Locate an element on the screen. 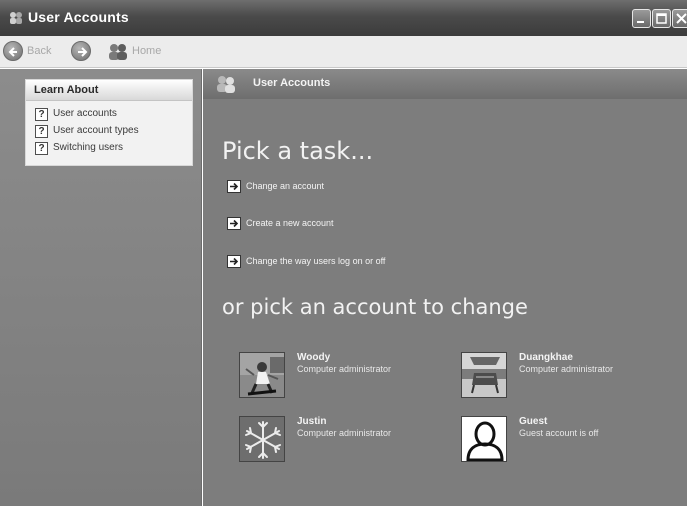 Image resolution: width=687 pixels, height=506 pixels. account-justin: Justin Computer administrator is located at coordinates (344, 442).